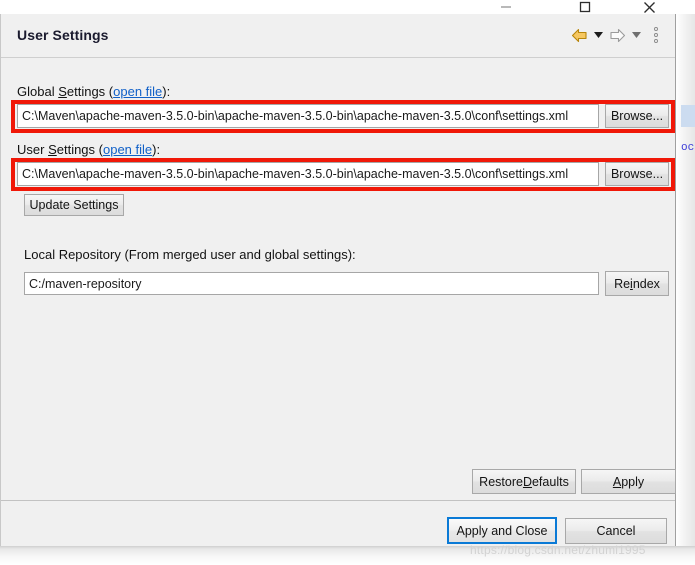 The image size is (695, 565). Describe the element at coordinates (527, 481) in the screenshot. I see `restore-defaults-mnemonic: D` at that location.